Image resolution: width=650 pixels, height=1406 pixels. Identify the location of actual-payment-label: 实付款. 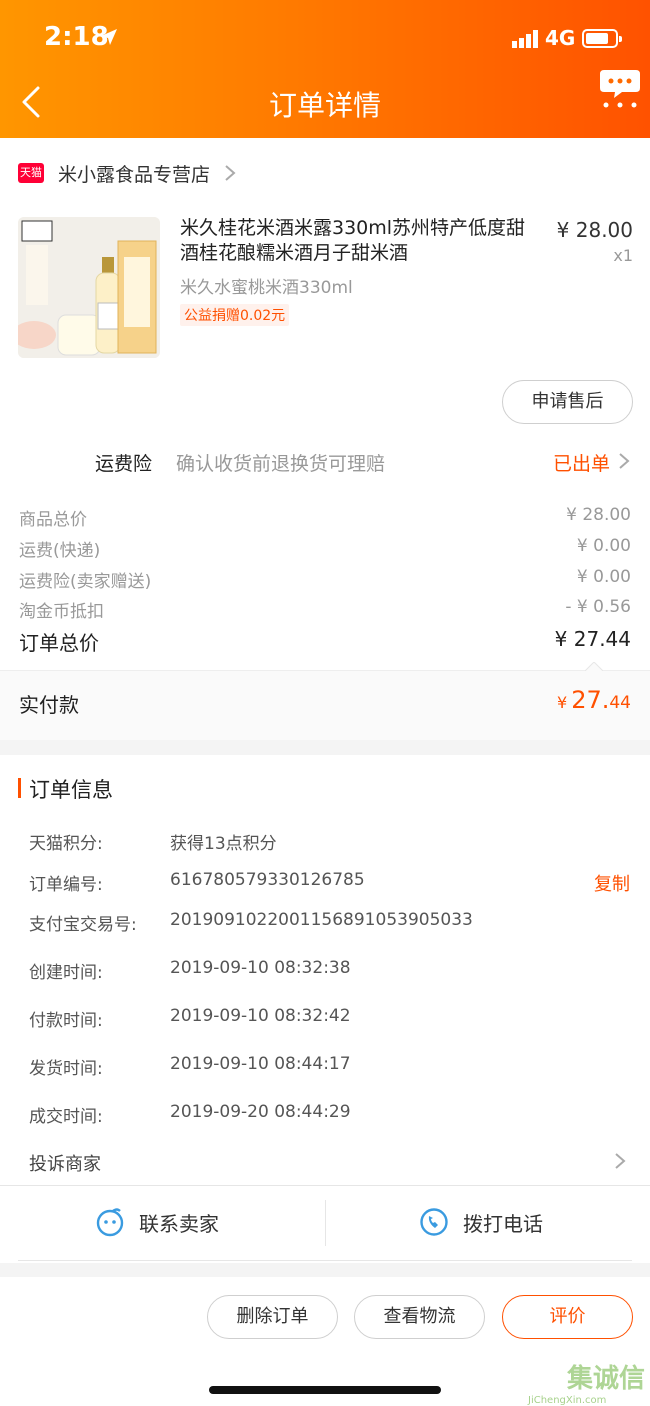
(49, 705).